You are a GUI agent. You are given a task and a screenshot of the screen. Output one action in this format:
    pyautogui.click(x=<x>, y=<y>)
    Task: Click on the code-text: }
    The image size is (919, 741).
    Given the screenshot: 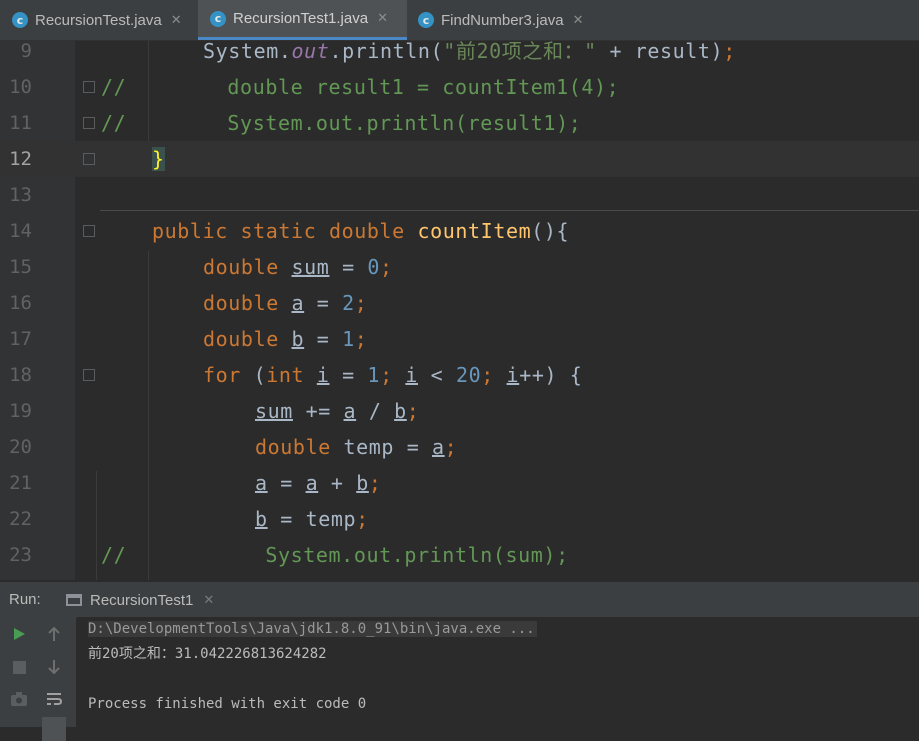 What is the action you would take?
    pyautogui.click(x=158, y=159)
    